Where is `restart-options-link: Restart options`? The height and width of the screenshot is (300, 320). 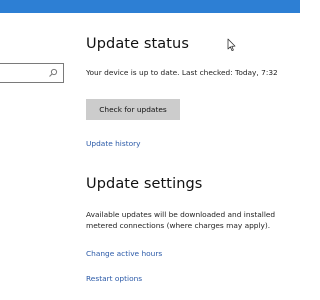 restart-options-link: Restart options is located at coordinates (114, 278).